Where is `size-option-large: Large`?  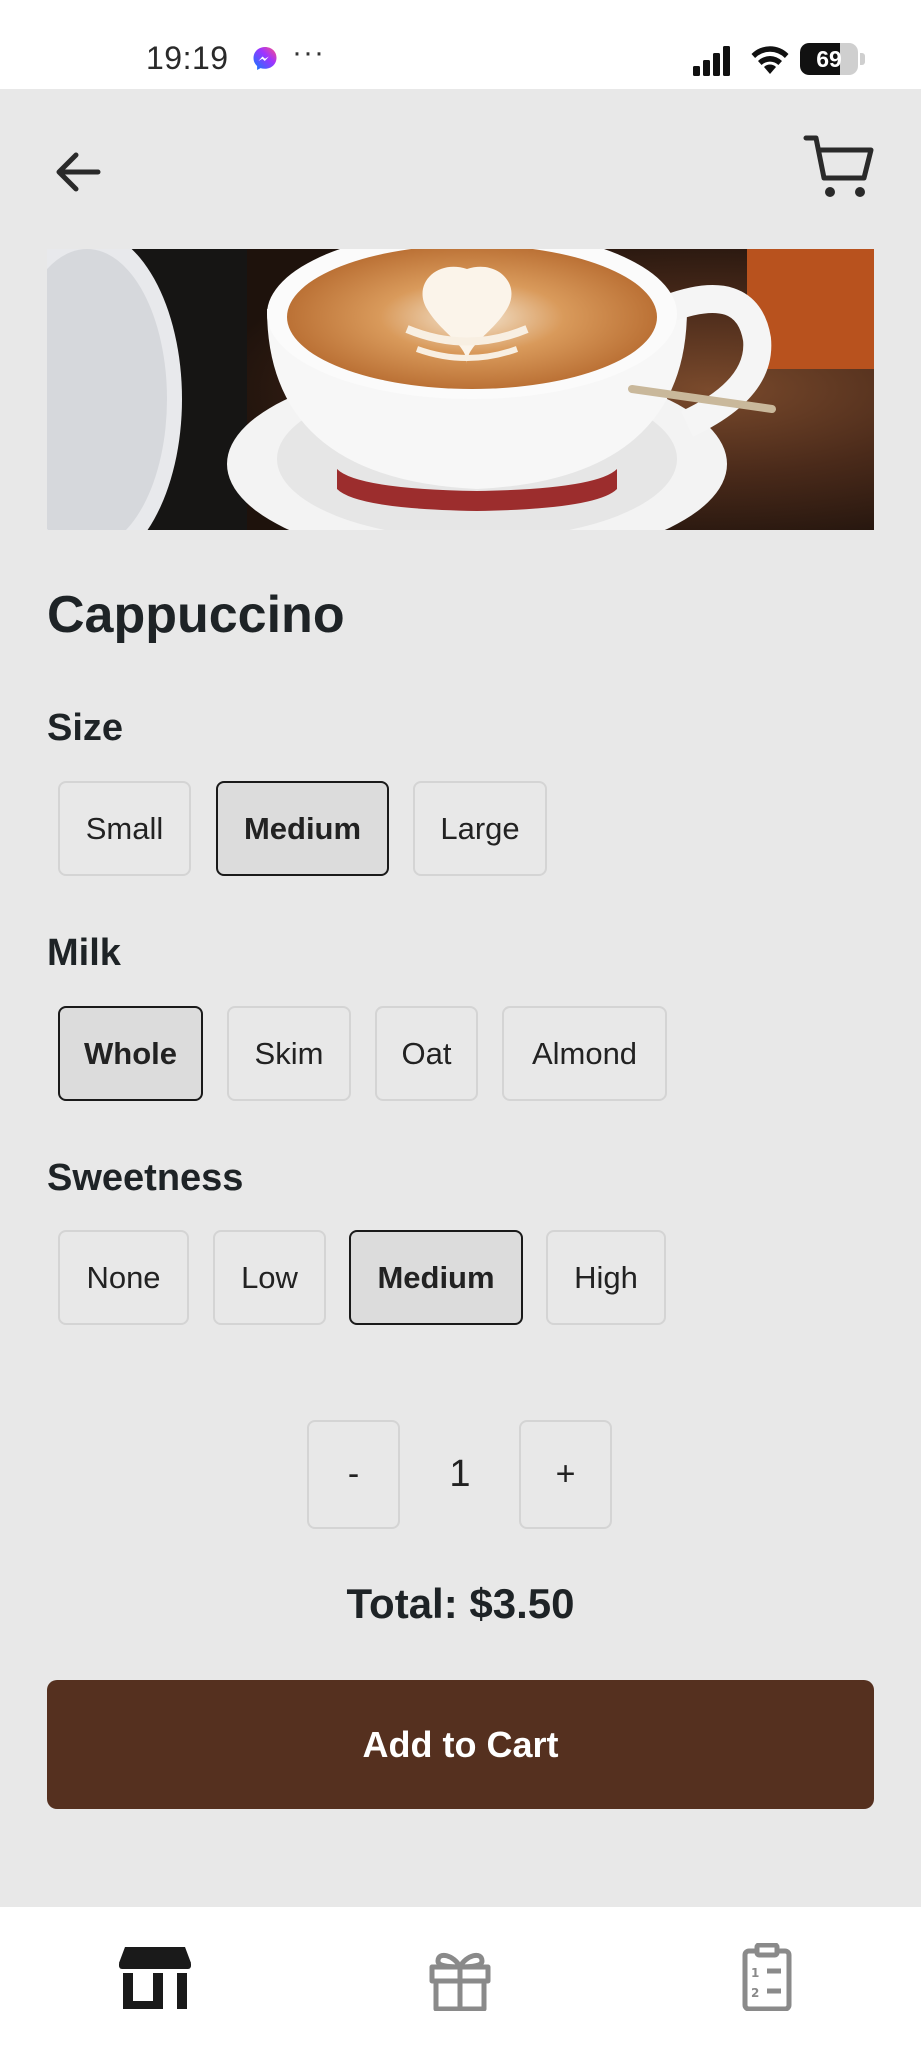 size-option-large: Large is located at coordinates (480, 828).